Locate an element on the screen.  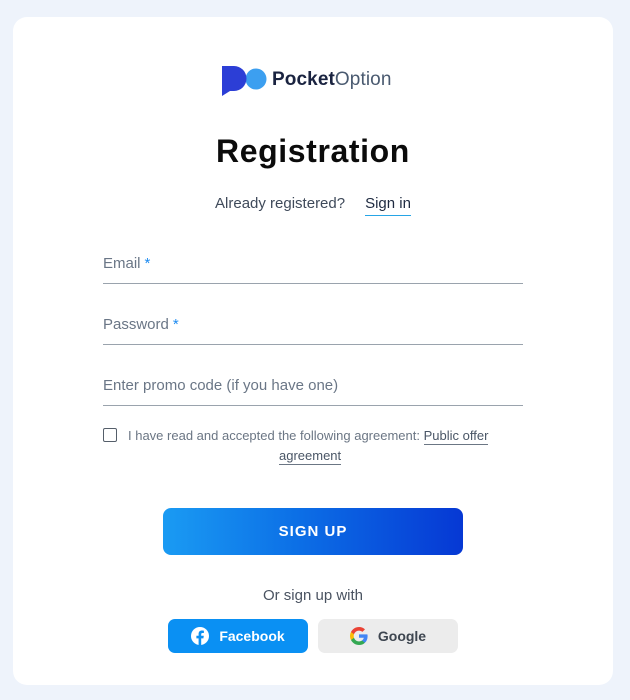
email-label: Email * is located at coordinates (126, 263).